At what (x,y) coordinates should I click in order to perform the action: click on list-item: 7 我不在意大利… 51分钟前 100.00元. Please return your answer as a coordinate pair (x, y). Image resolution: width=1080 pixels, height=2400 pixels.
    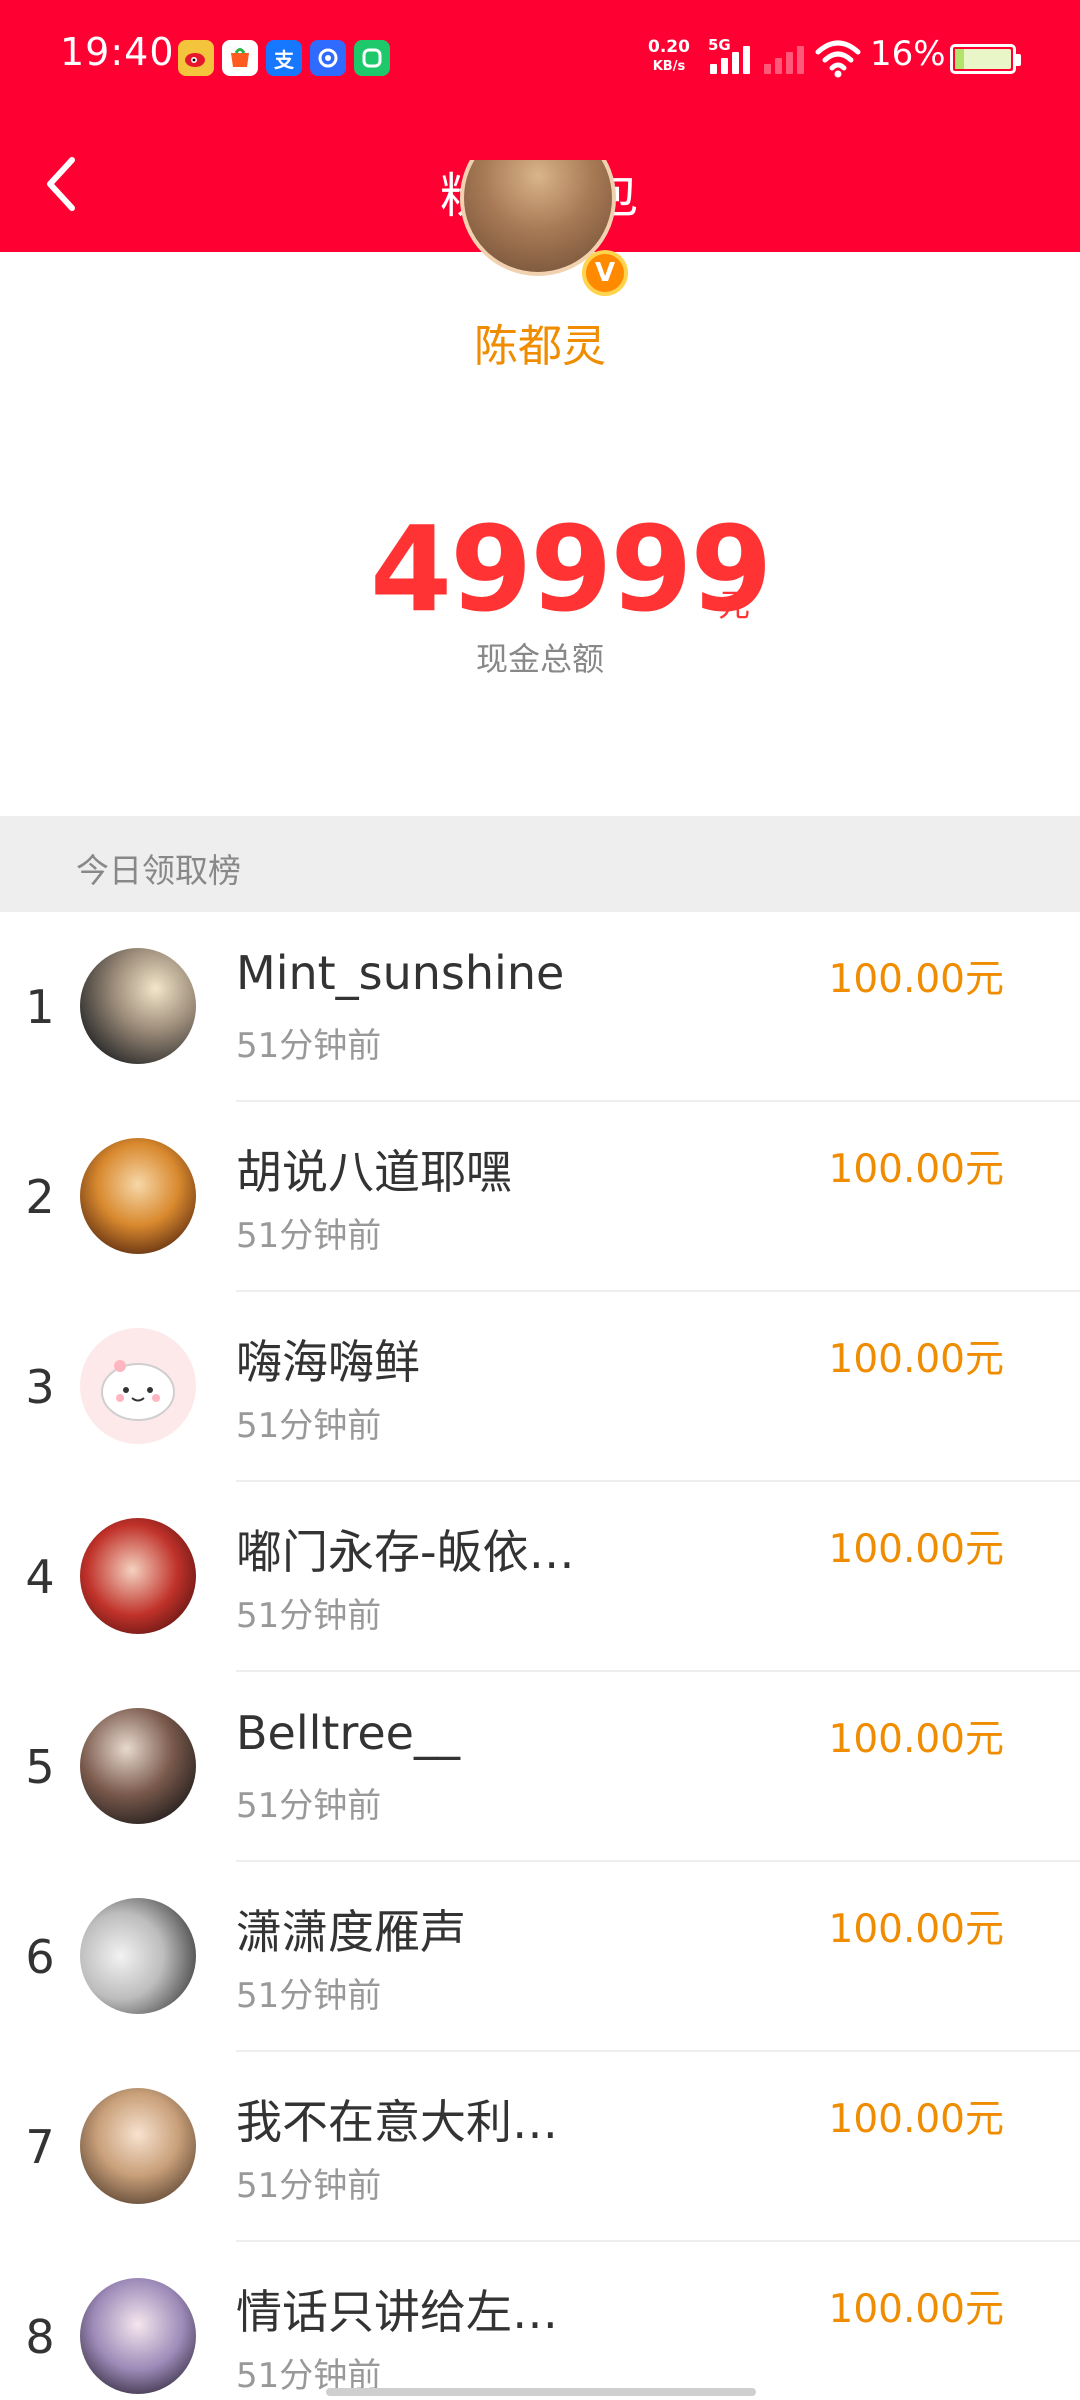
    Looking at the image, I should click on (540, 2147).